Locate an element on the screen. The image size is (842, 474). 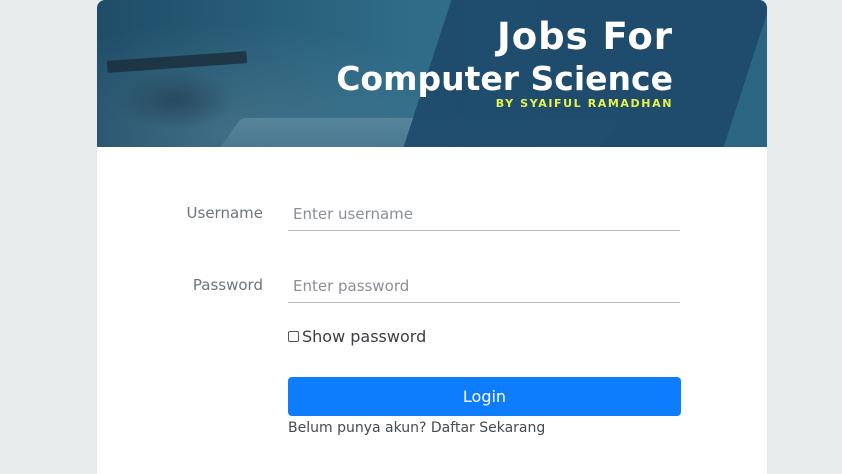
banner-hand-shadow is located at coordinates (175, 100).